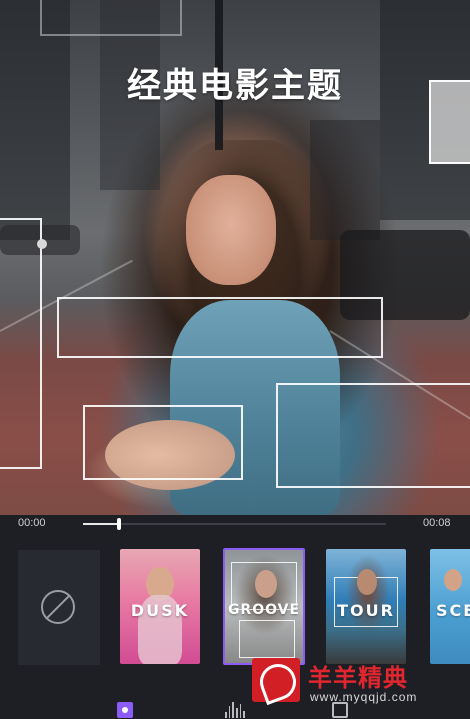 This screenshot has height=719, width=470. I want to click on seek-bar-progress, so click(101, 524).